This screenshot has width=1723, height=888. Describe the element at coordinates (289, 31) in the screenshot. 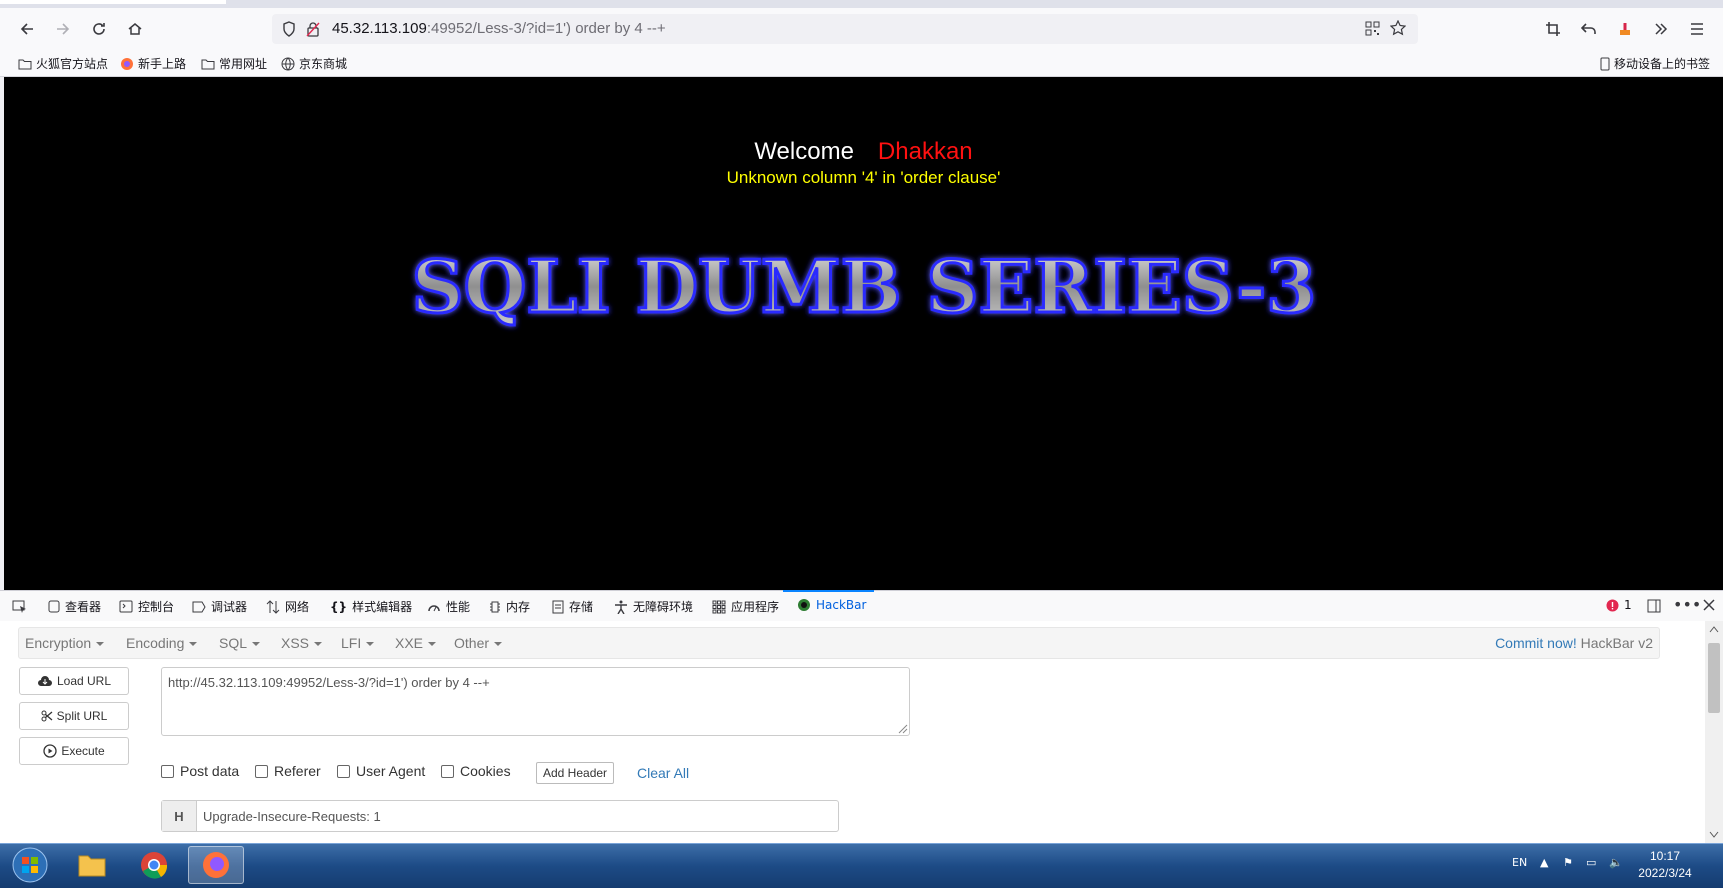

I see `shield-icon` at that location.